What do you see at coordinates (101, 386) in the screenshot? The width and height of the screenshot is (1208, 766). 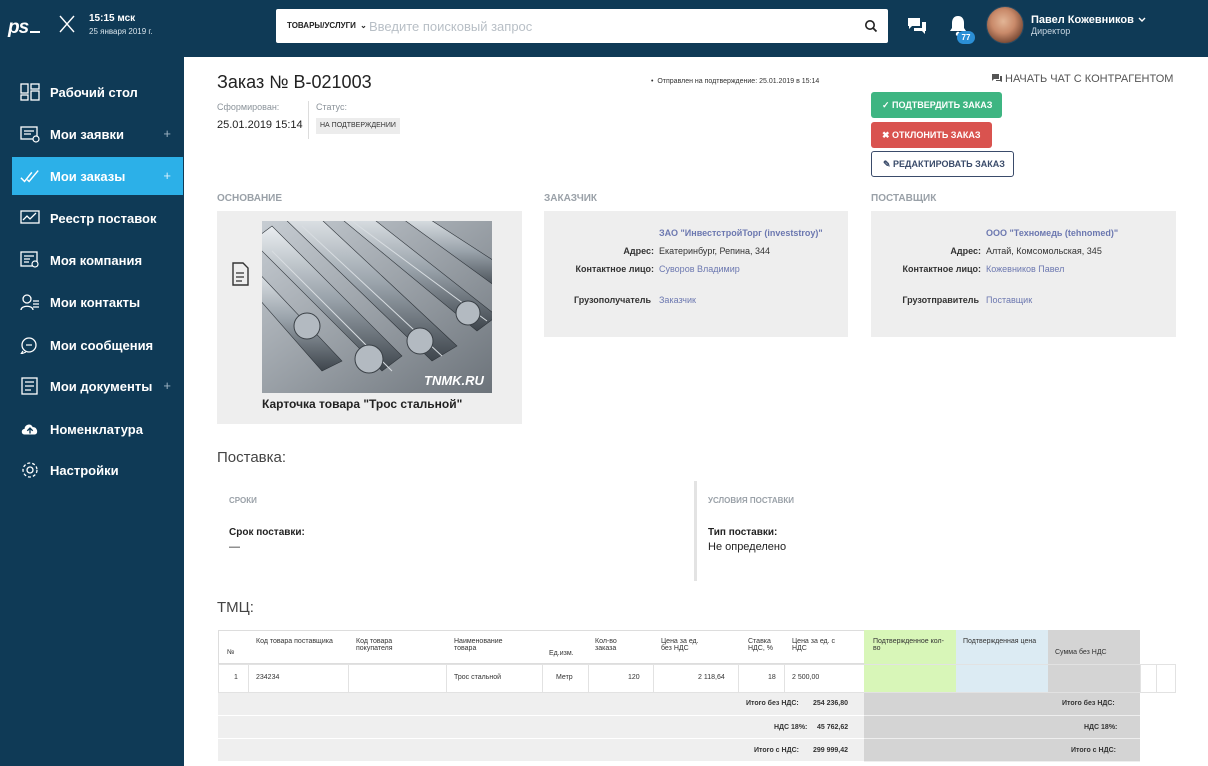 I see `sidebar-item-label: Мои документы` at bounding box center [101, 386].